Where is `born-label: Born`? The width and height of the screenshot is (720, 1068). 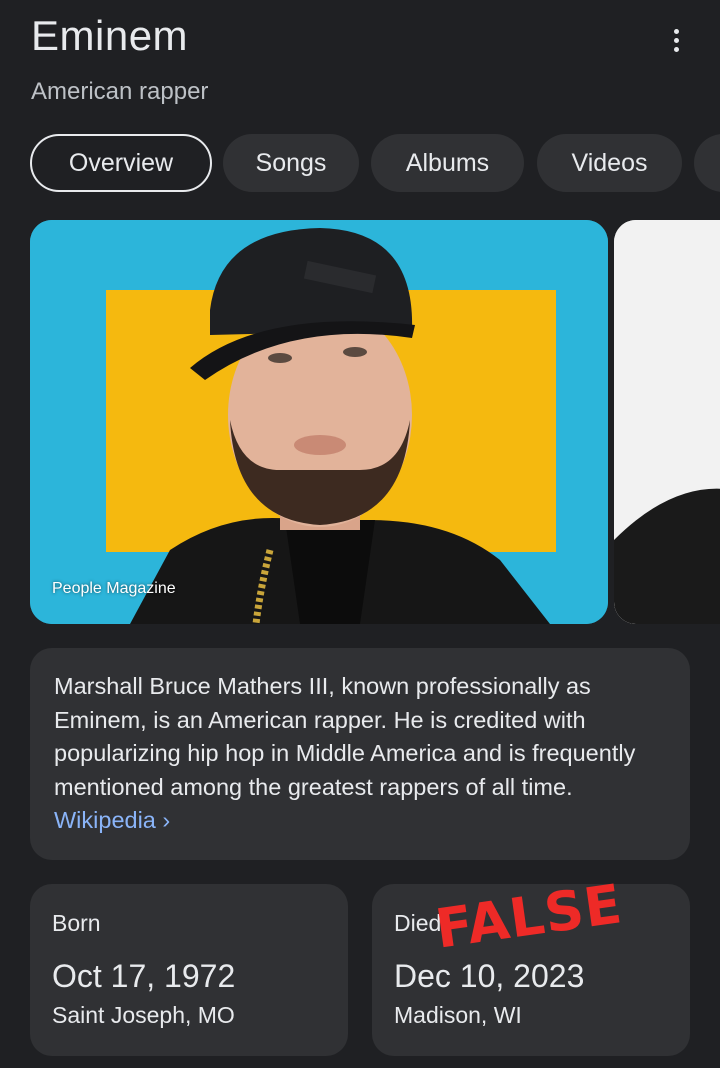 born-label: Born is located at coordinates (76, 923).